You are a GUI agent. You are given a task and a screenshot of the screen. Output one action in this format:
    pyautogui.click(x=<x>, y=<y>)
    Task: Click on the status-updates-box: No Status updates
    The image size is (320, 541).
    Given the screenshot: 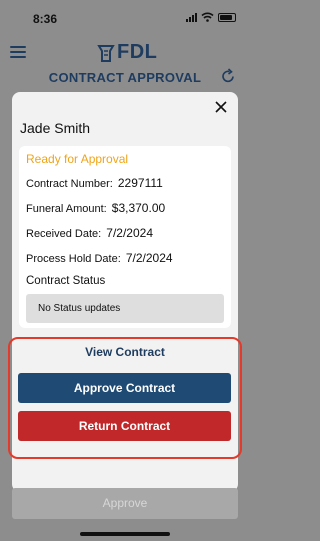 What is the action you would take?
    pyautogui.click(x=125, y=308)
    